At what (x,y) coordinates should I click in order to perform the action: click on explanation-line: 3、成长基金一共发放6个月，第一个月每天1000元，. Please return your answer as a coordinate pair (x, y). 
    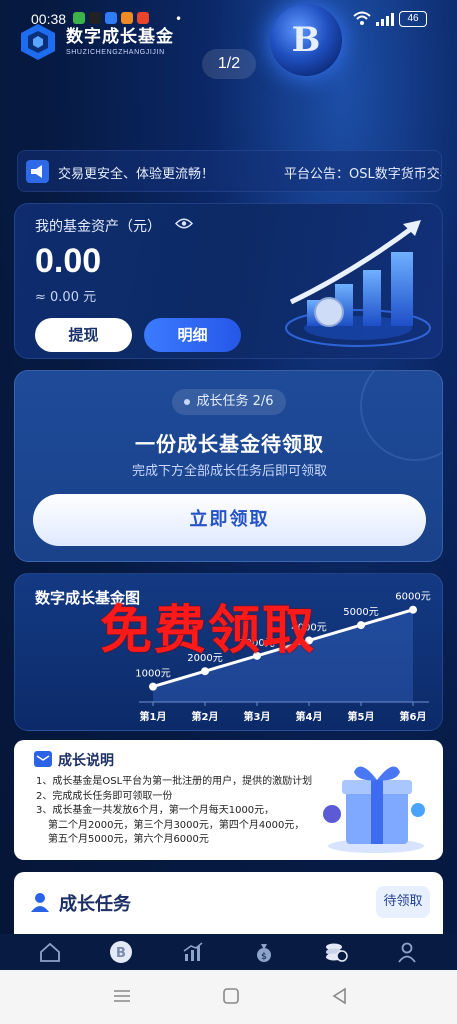
    Looking at the image, I should click on (155, 810).